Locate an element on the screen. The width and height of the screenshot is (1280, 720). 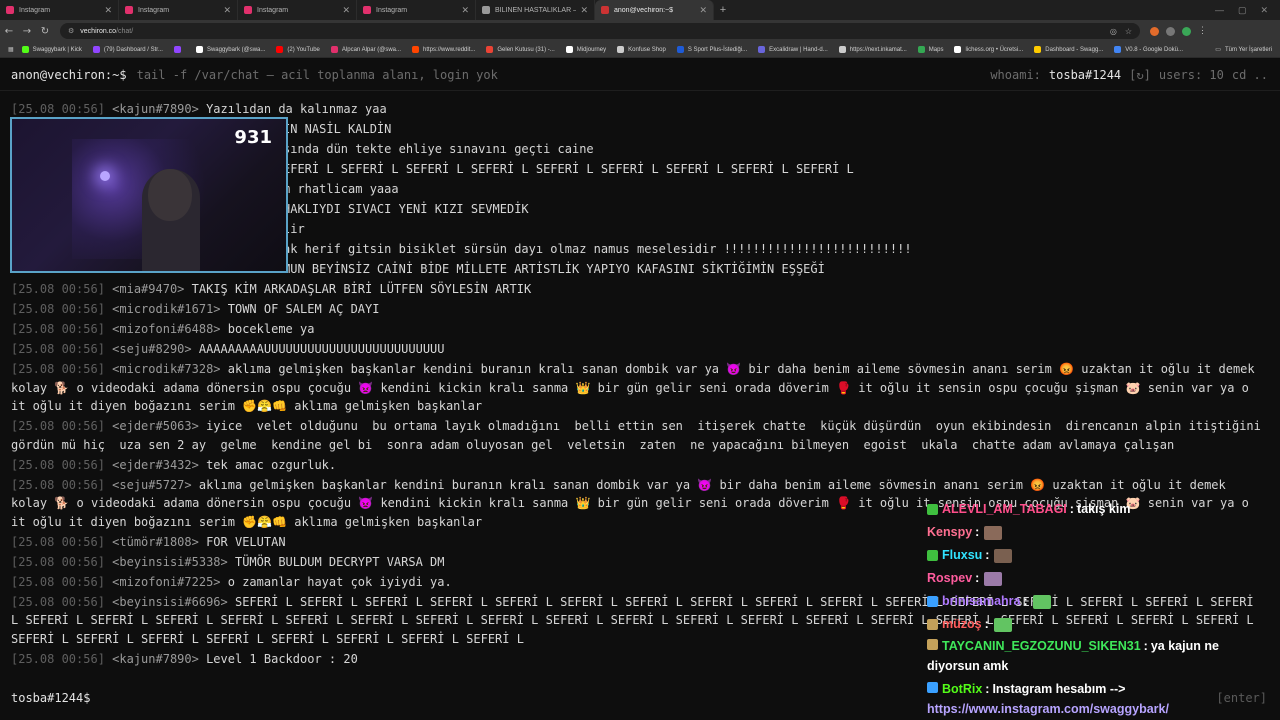
url-input: ⚙ vechiron.co/chat/ ◎ ☆ is located at coordinates (600, 31).